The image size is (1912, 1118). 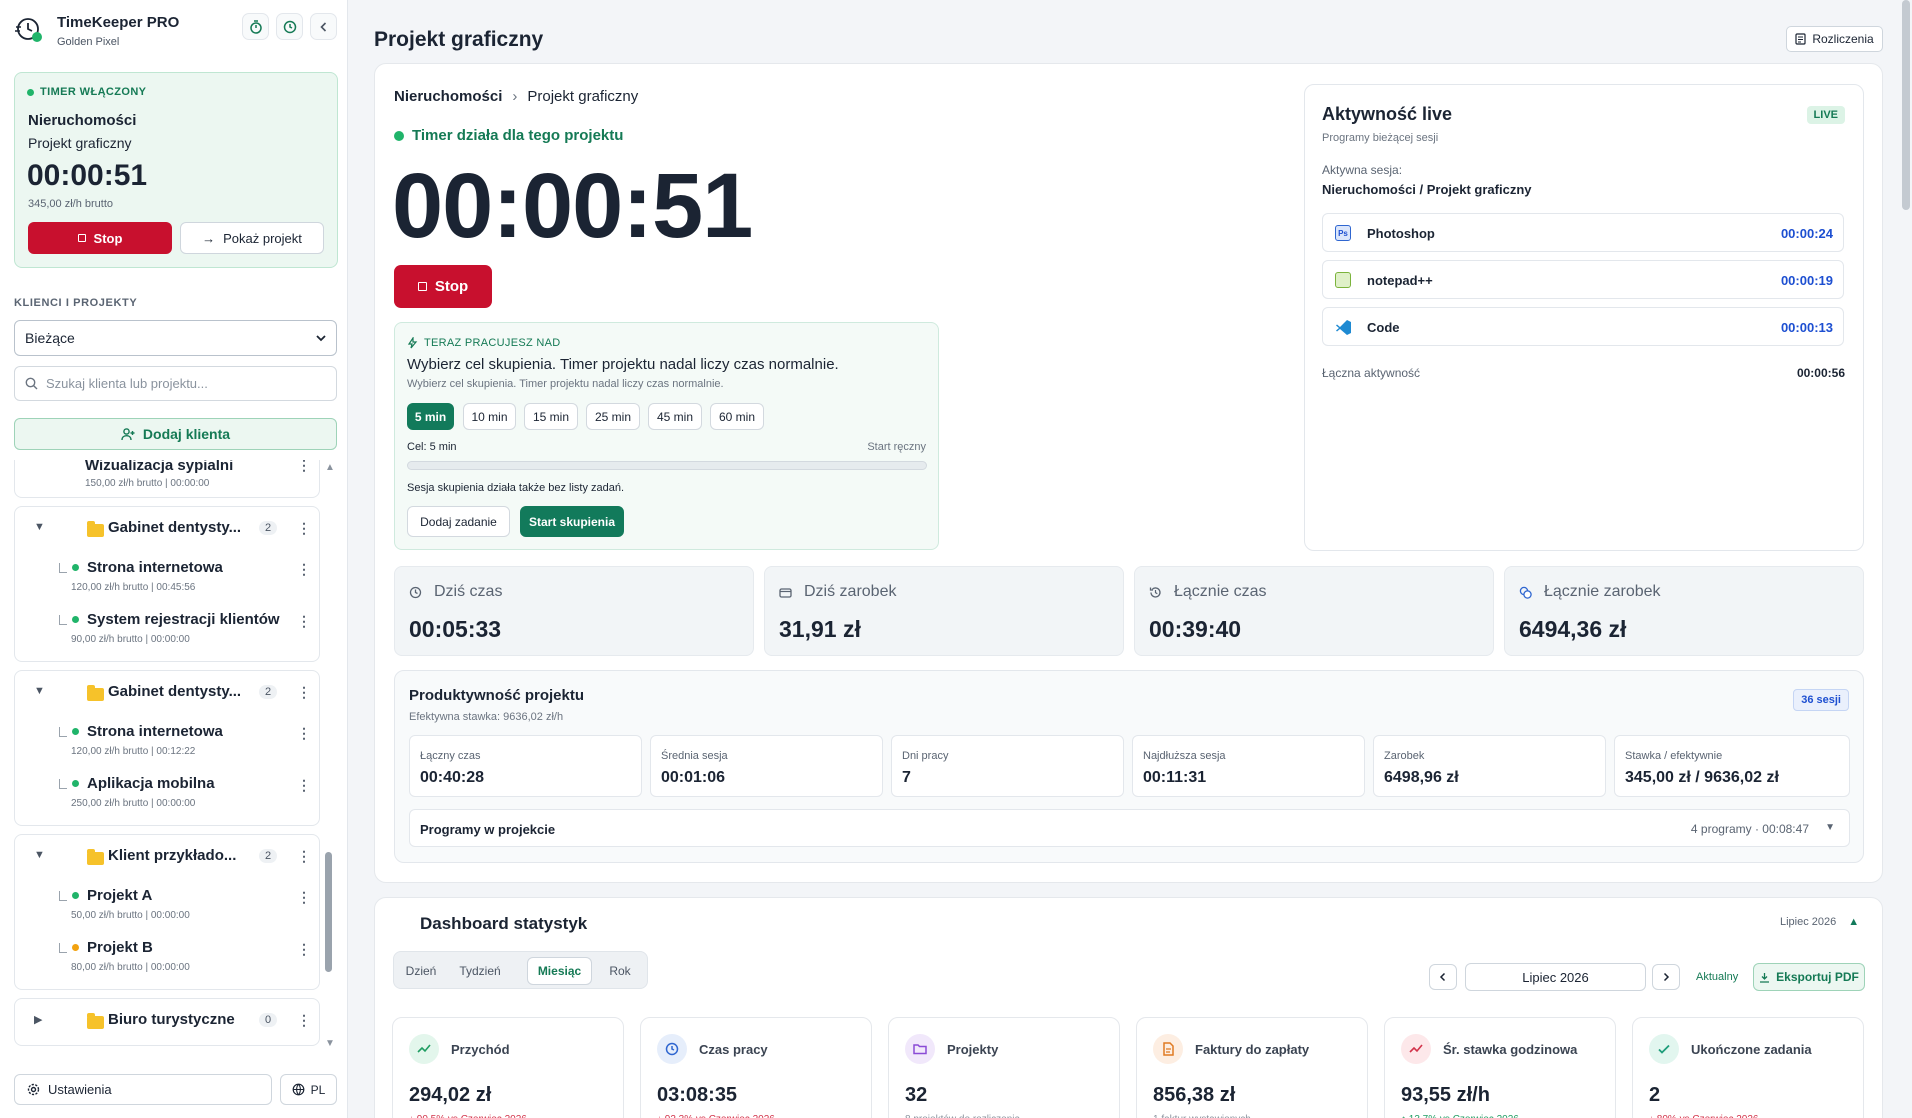 I want to click on folder-icon, so click(x=95, y=857).